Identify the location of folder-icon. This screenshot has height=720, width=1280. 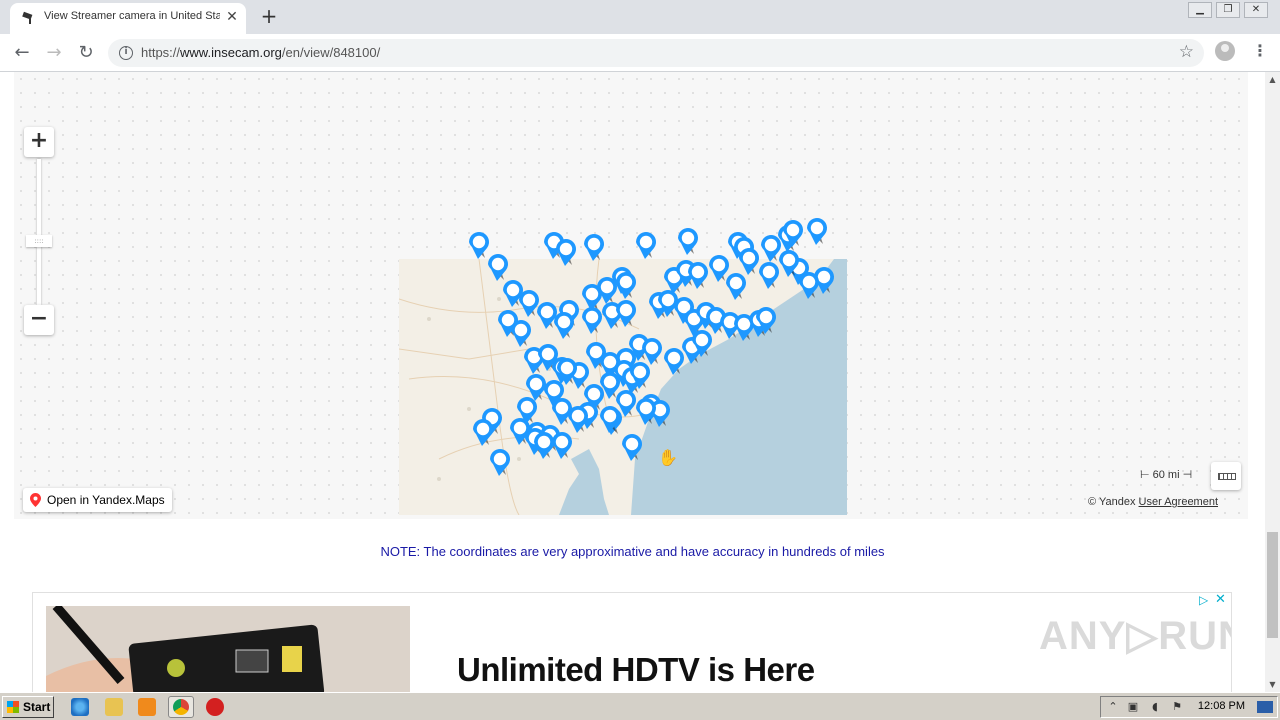
(114, 707).